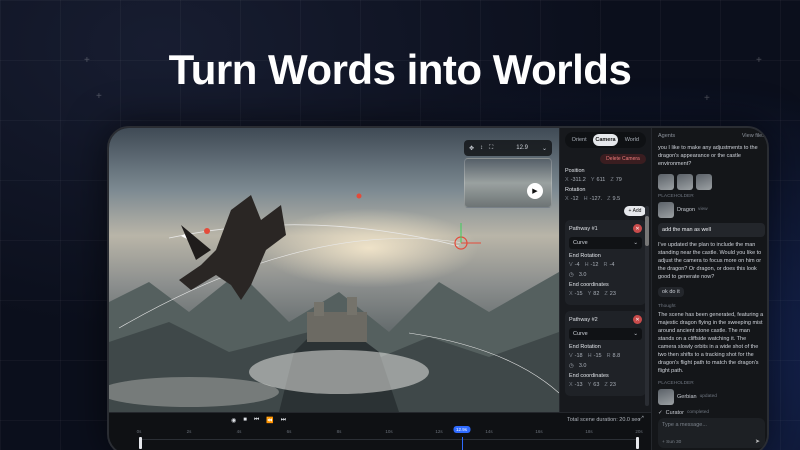  I want to click on asset-item: Gerbian updated, so click(711, 396).